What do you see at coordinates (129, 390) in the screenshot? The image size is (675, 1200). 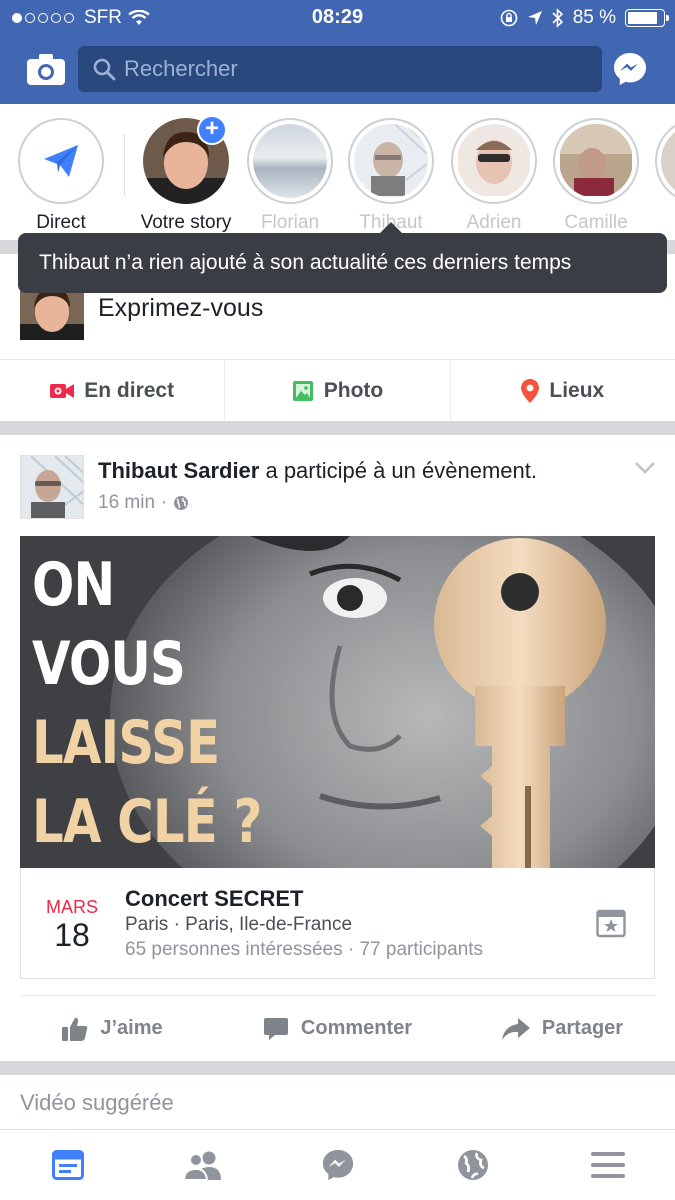 I see `action-label: En direct` at bounding box center [129, 390].